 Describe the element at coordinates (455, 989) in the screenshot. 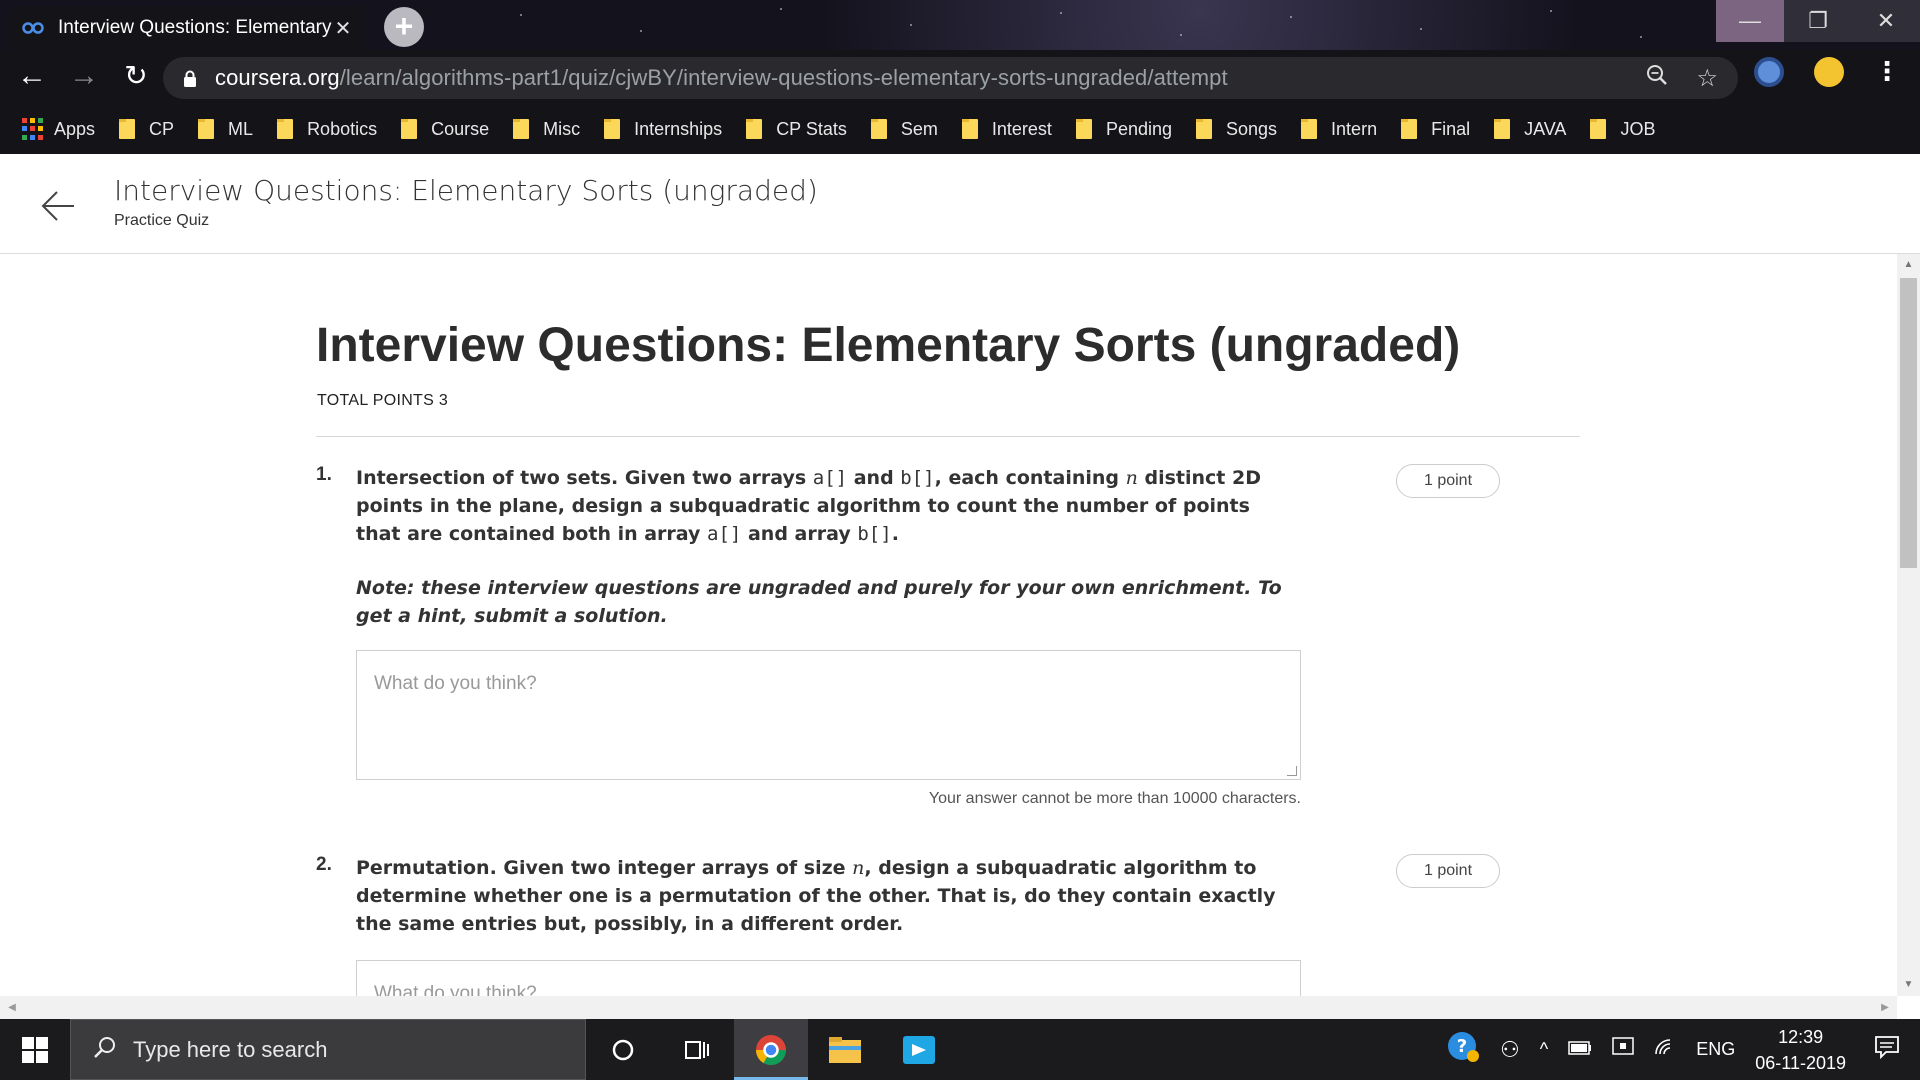

I see `answer-placeholder: What do you think?` at that location.